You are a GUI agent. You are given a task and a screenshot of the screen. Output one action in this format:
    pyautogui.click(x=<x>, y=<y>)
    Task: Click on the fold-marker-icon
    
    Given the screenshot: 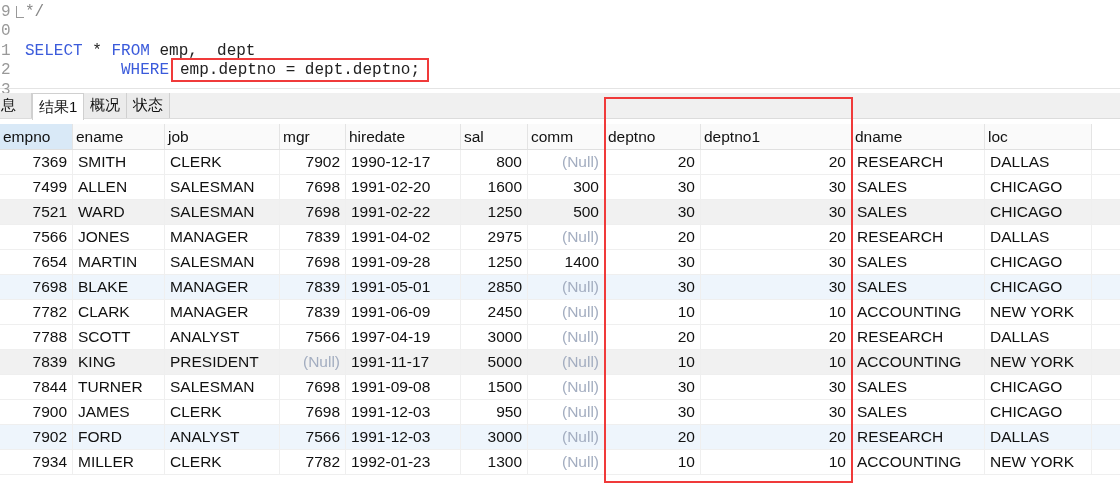 What is the action you would take?
    pyautogui.click(x=20, y=11)
    